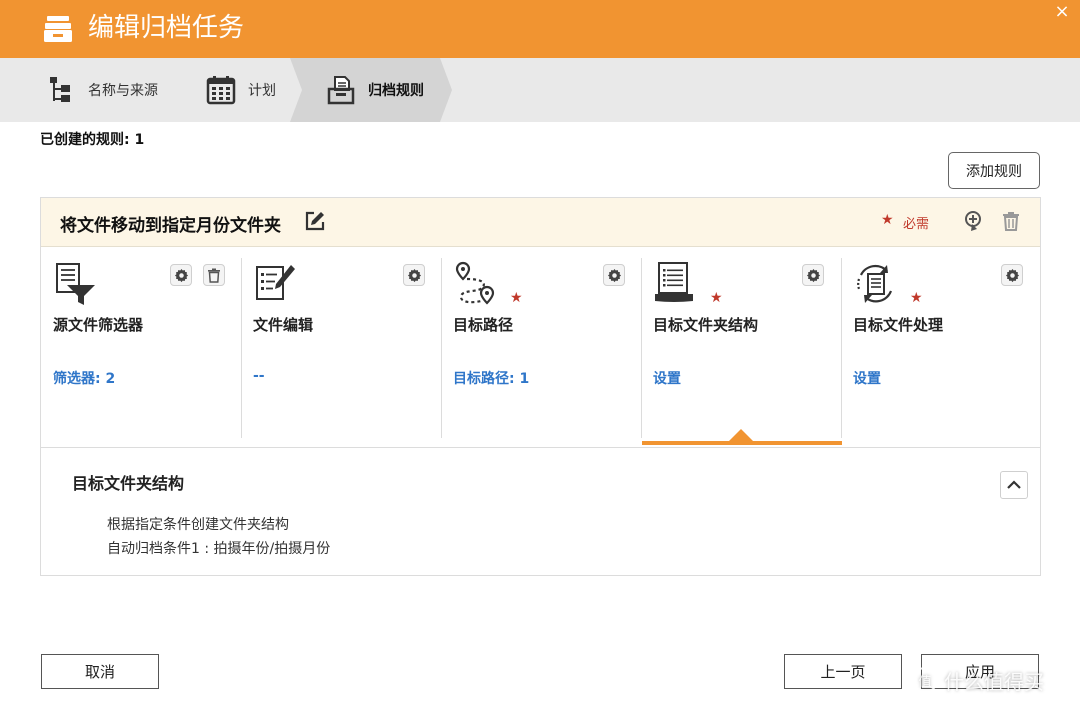 This screenshot has height=708, width=1080. Describe the element at coordinates (198, 525) in the screenshot. I see `detail-line: 根据指定条件创建文件夹结构` at that location.